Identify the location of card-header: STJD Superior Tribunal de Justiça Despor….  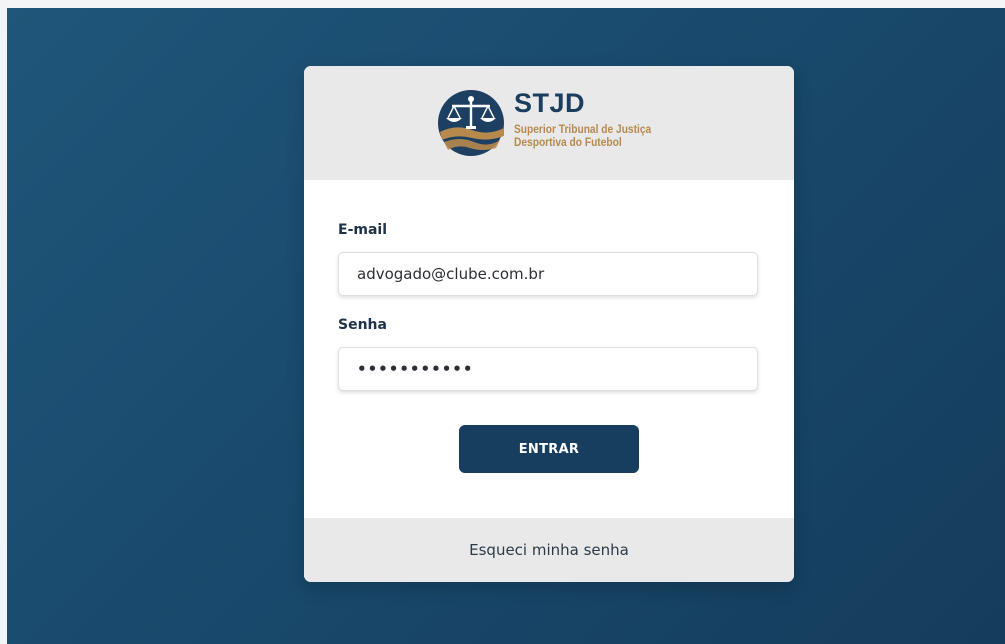
(549, 123).